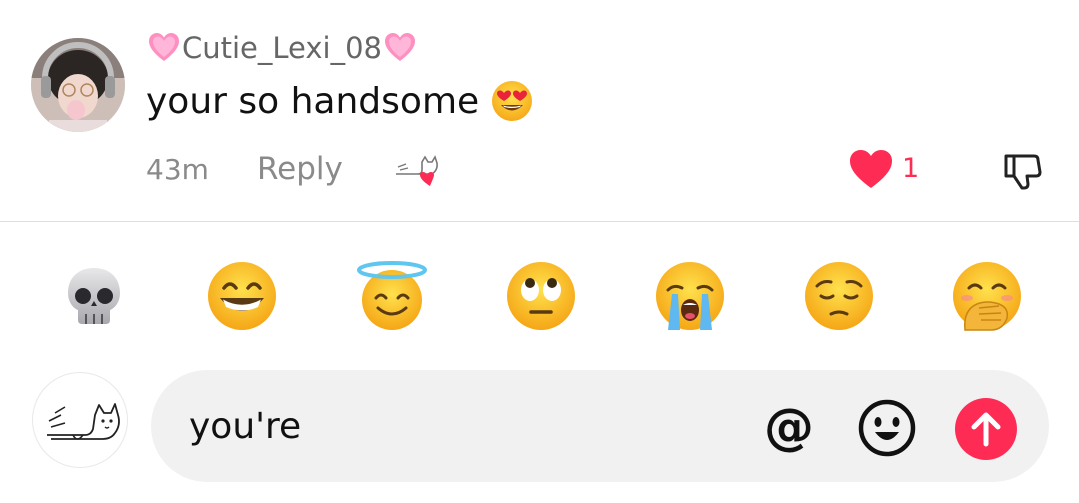  I want to click on emoji-picker-icon, so click(887, 428).